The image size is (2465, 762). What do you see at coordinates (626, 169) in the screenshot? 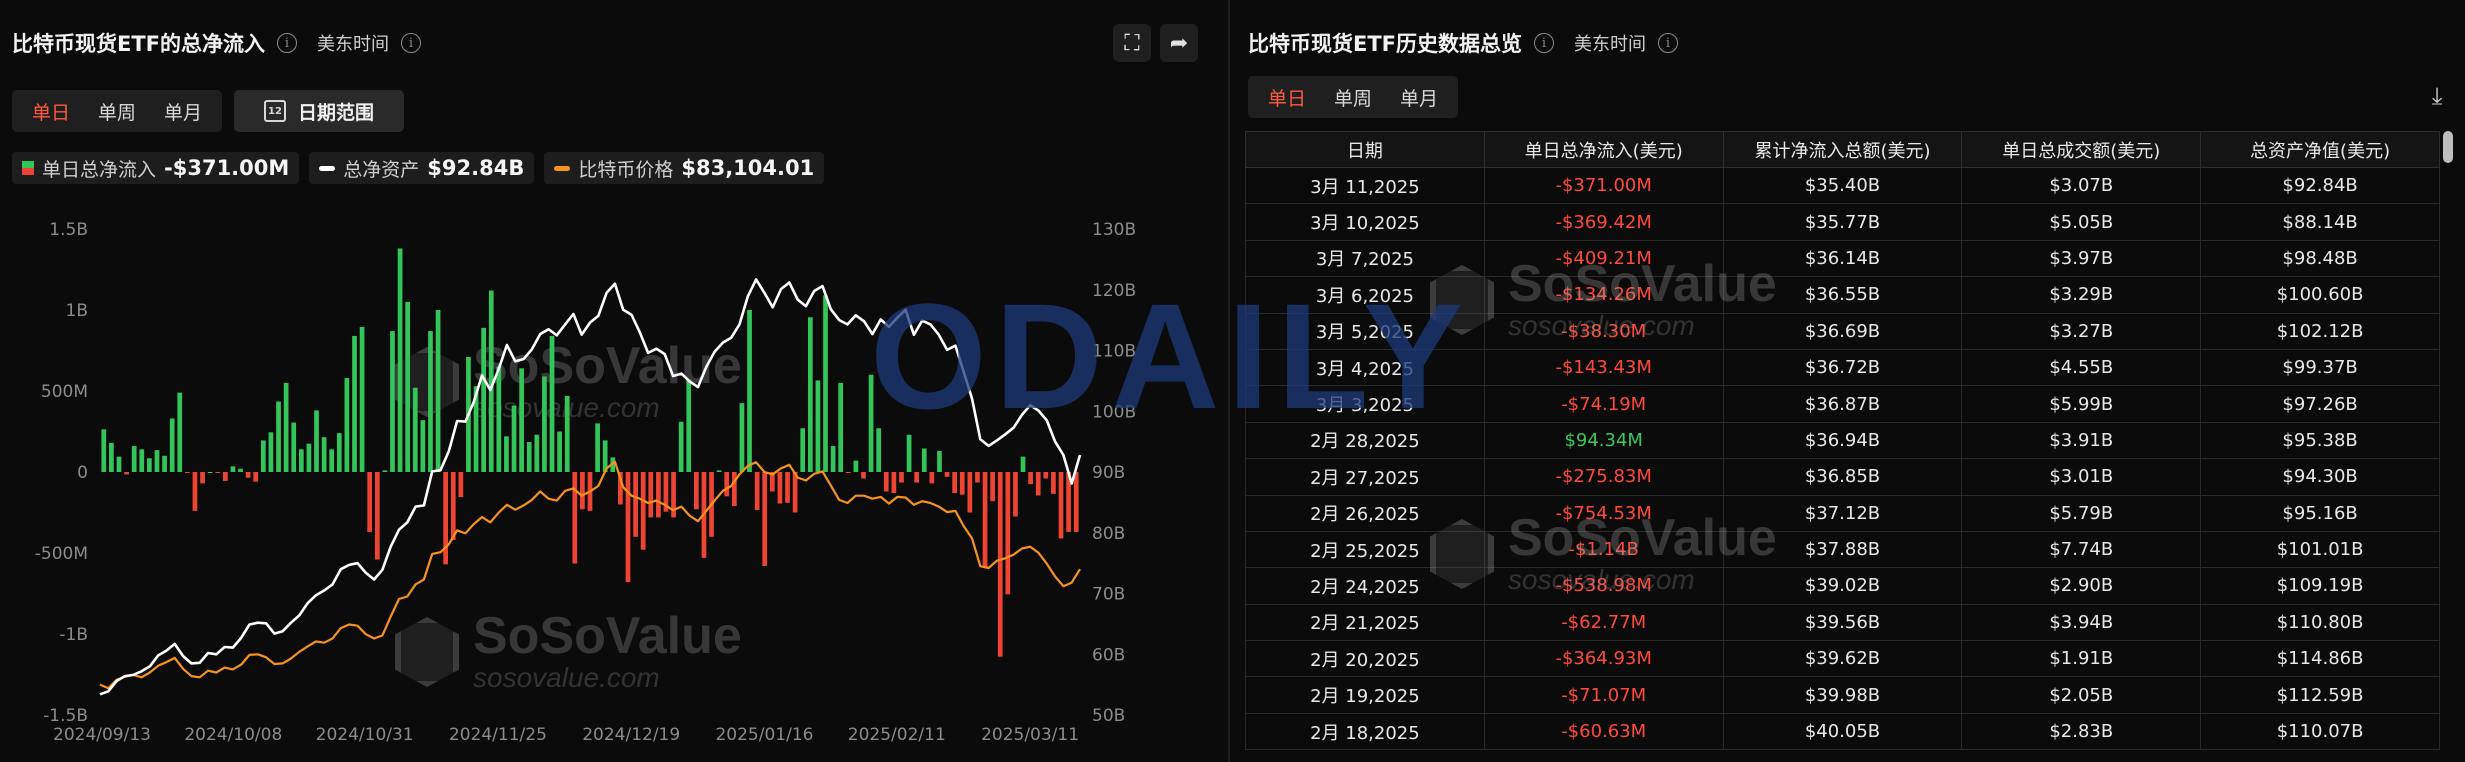
I see `legend-label: 比特币价格` at bounding box center [626, 169].